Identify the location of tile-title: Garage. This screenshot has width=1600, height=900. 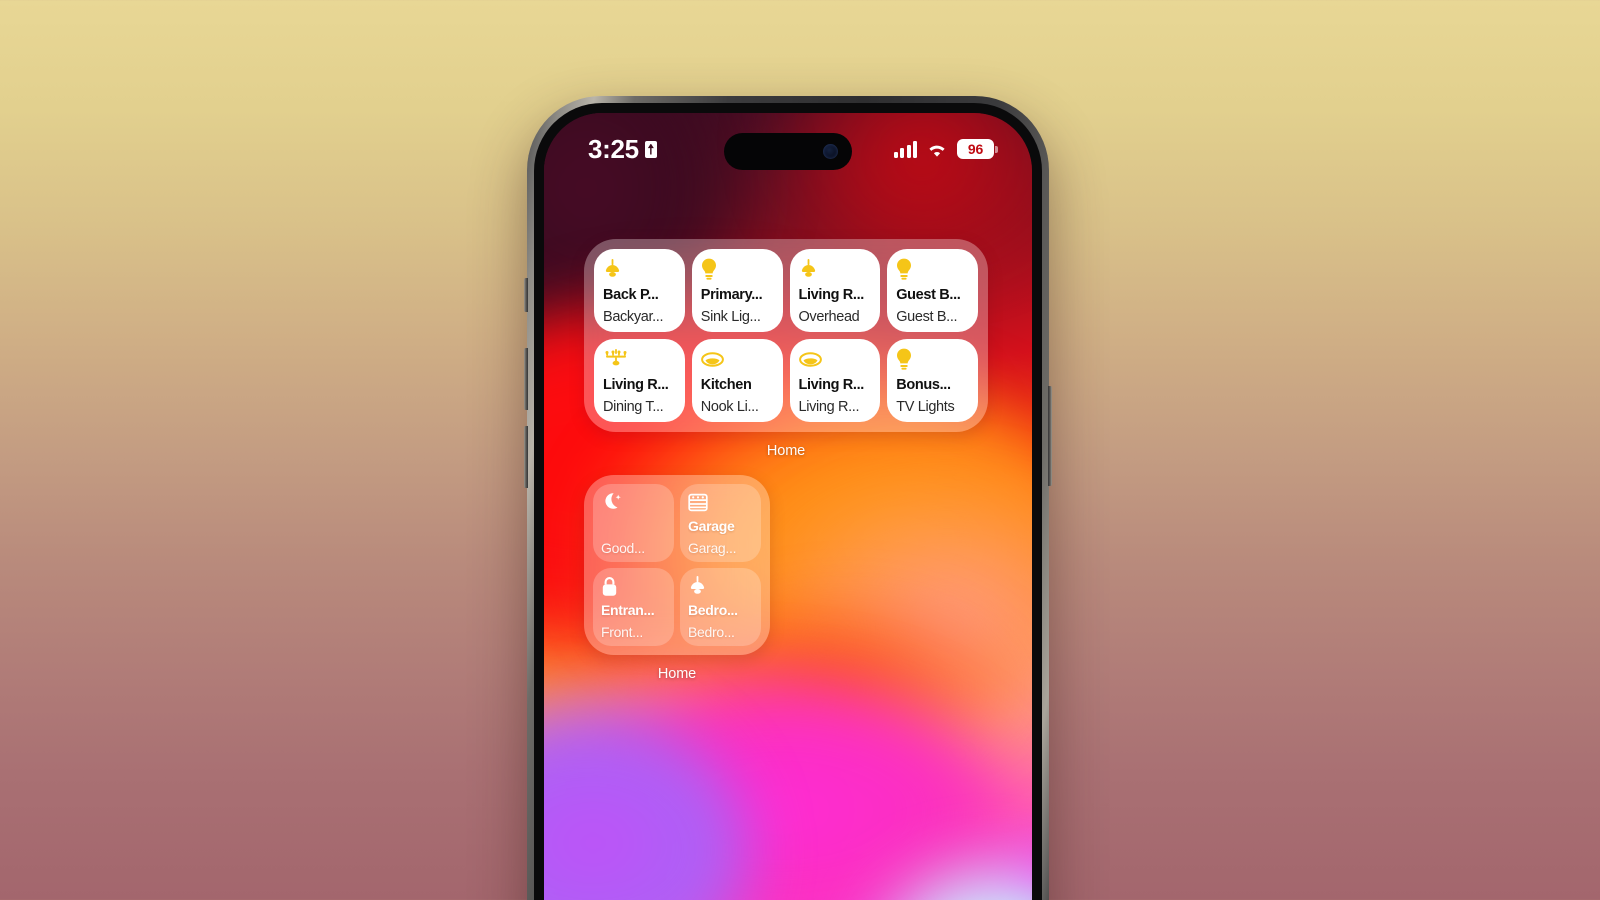
(711, 527).